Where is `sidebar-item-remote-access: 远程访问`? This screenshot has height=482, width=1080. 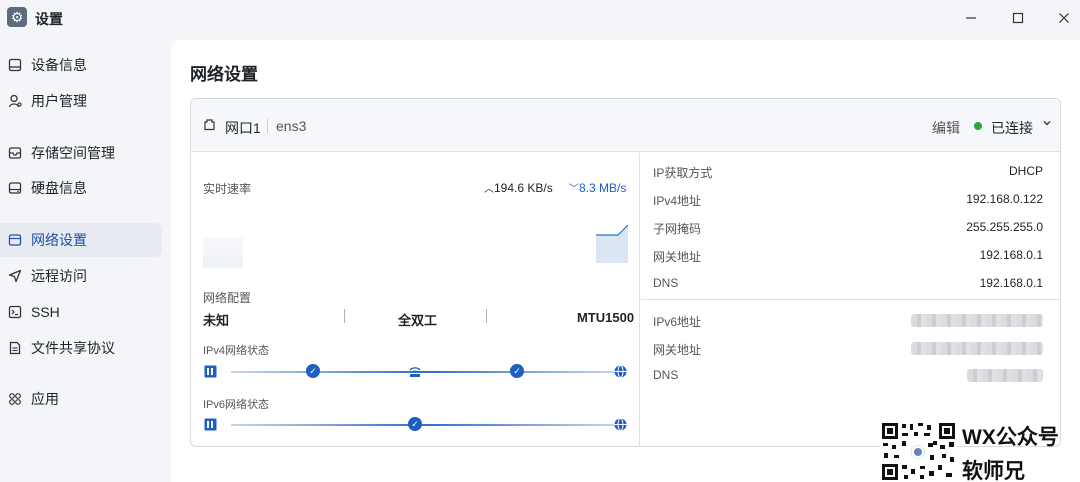 sidebar-item-remote-access: 远程访问 is located at coordinates (81, 276).